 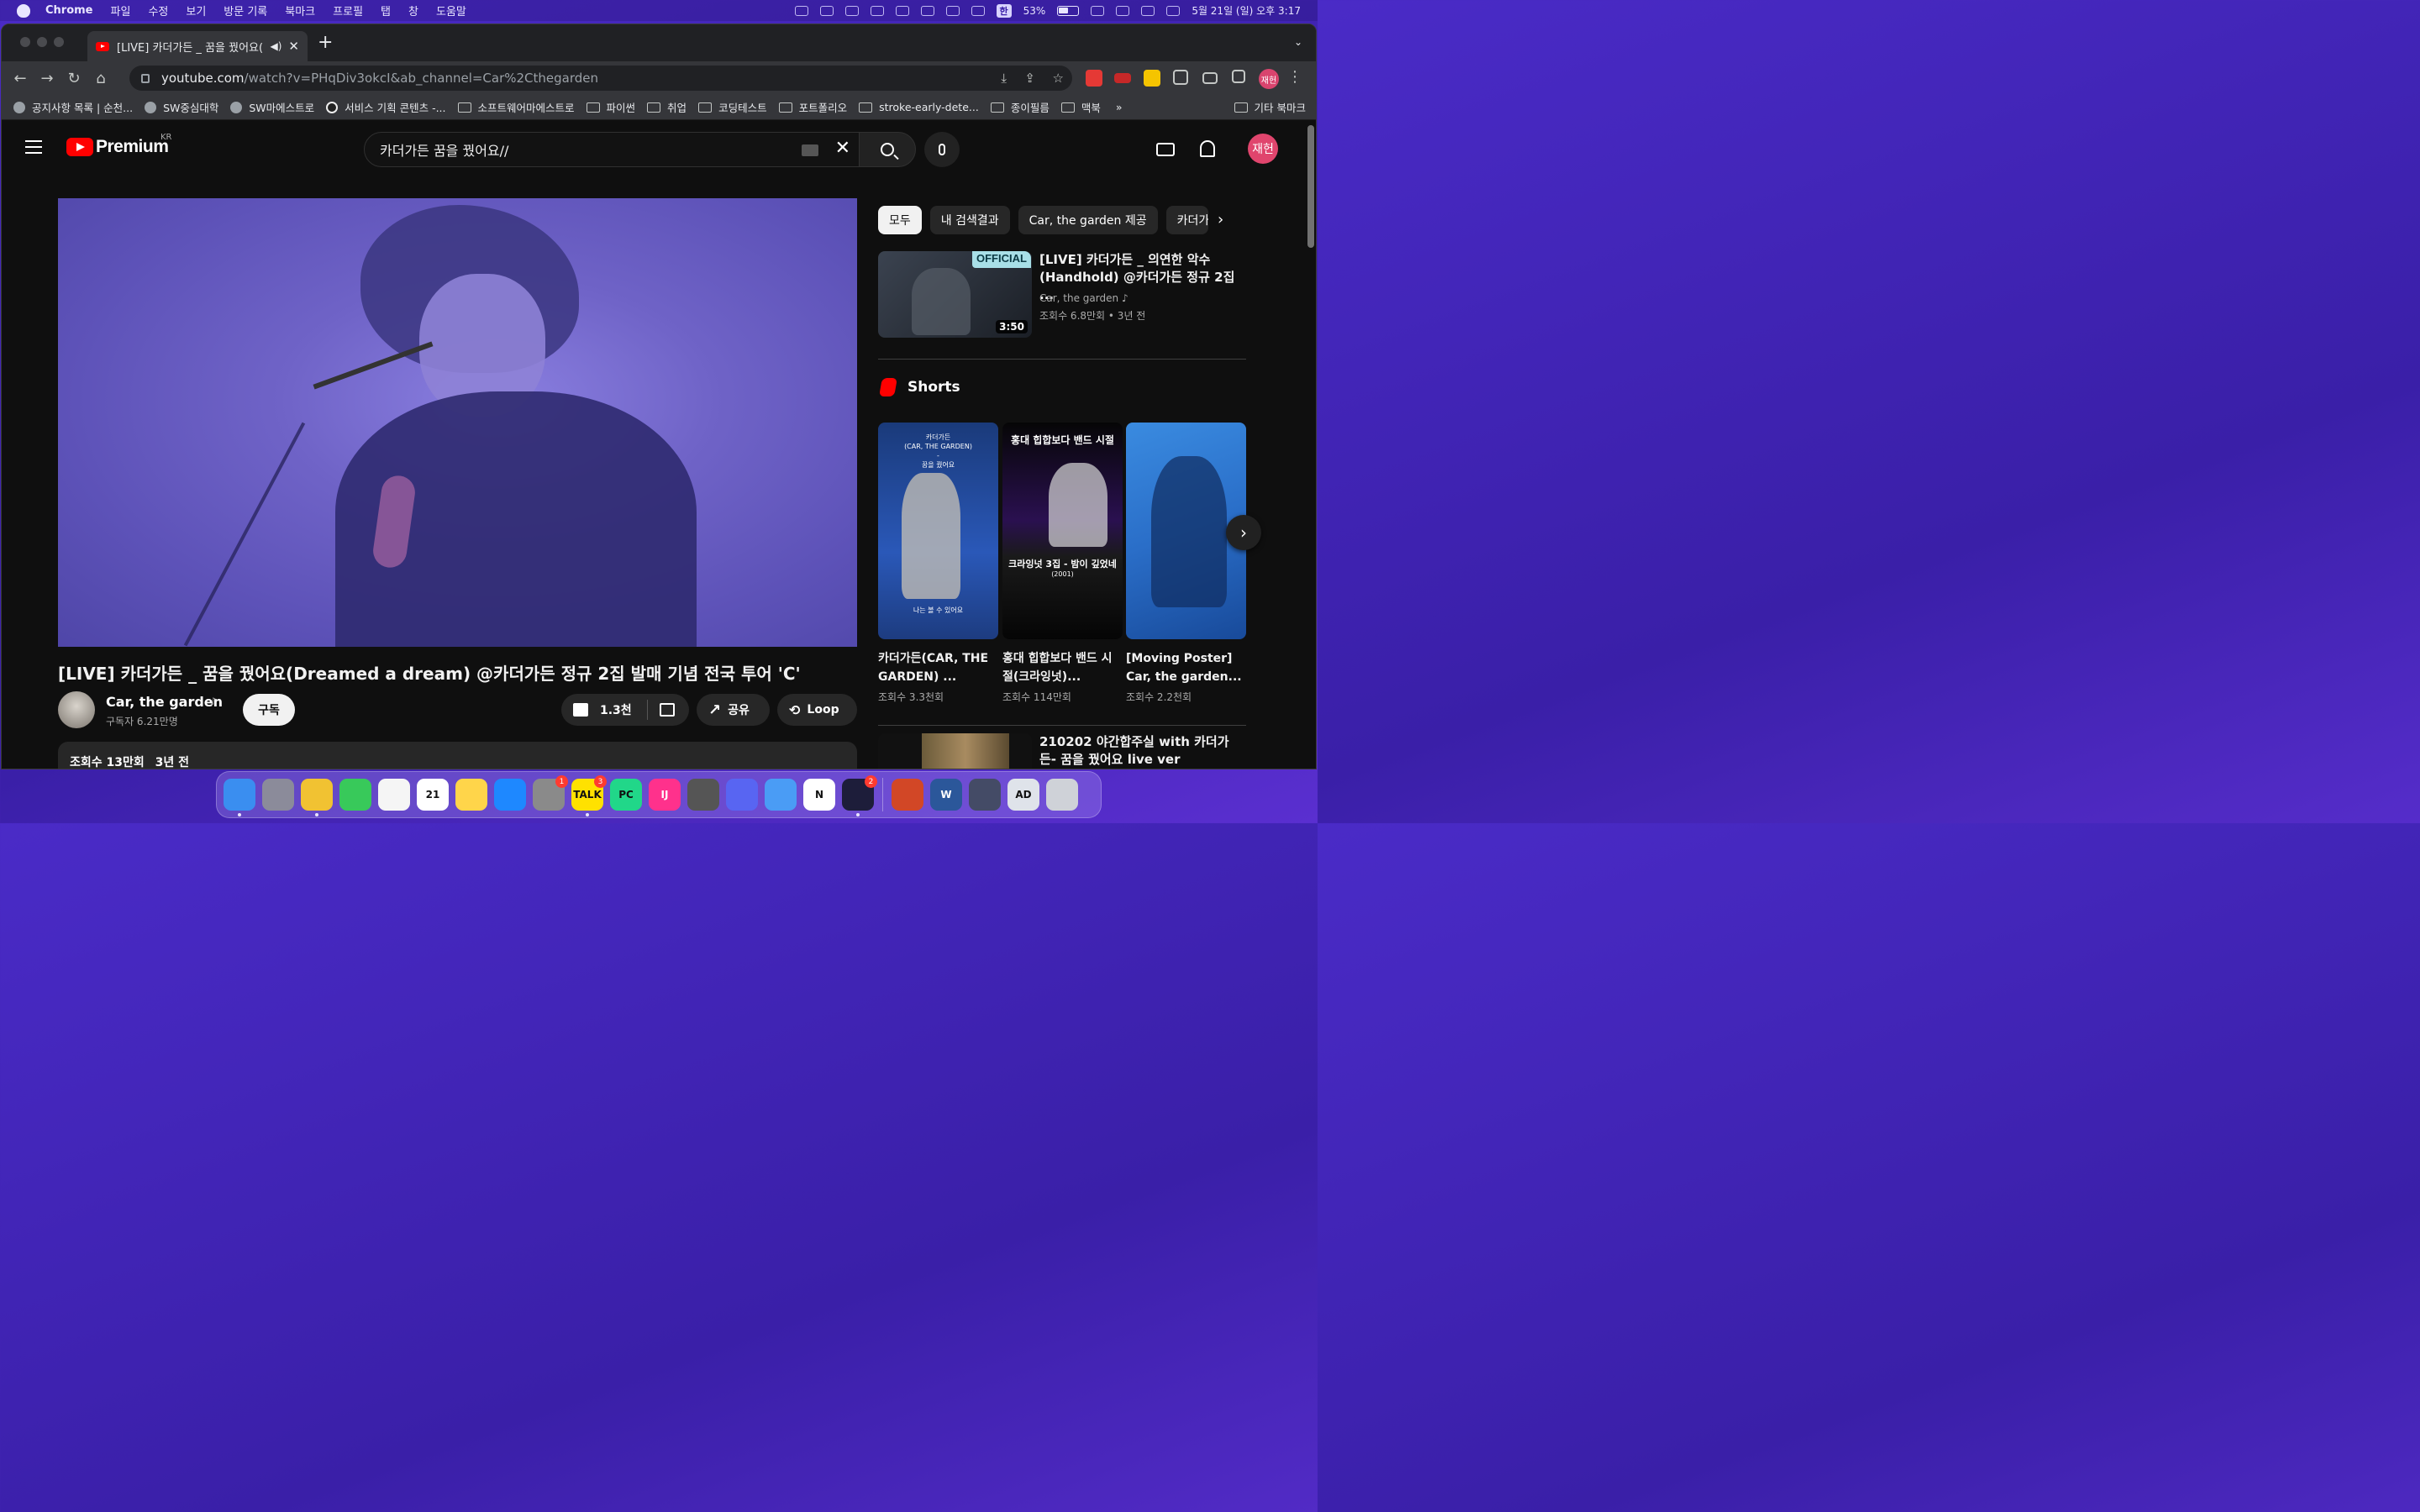 What do you see at coordinates (121, 10) in the screenshot?
I see `menu-file: 파일` at bounding box center [121, 10].